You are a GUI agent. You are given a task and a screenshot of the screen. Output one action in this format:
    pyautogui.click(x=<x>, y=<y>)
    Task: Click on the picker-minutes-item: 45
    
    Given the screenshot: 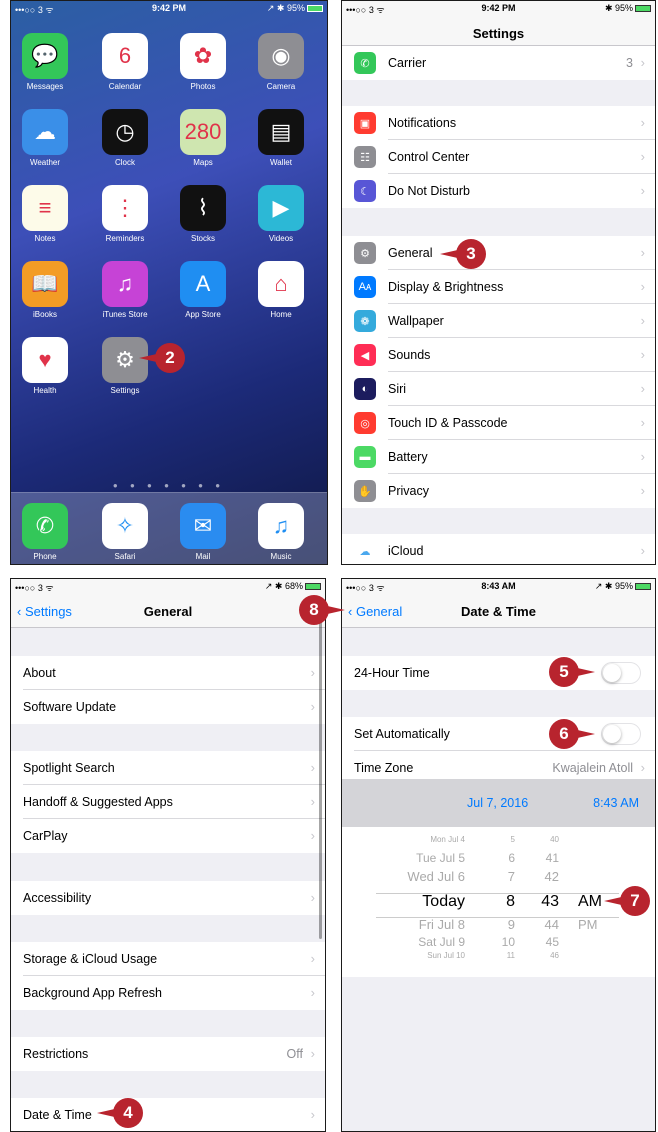 What is the action you would take?
    pyautogui.click(x=552, y=942)
    